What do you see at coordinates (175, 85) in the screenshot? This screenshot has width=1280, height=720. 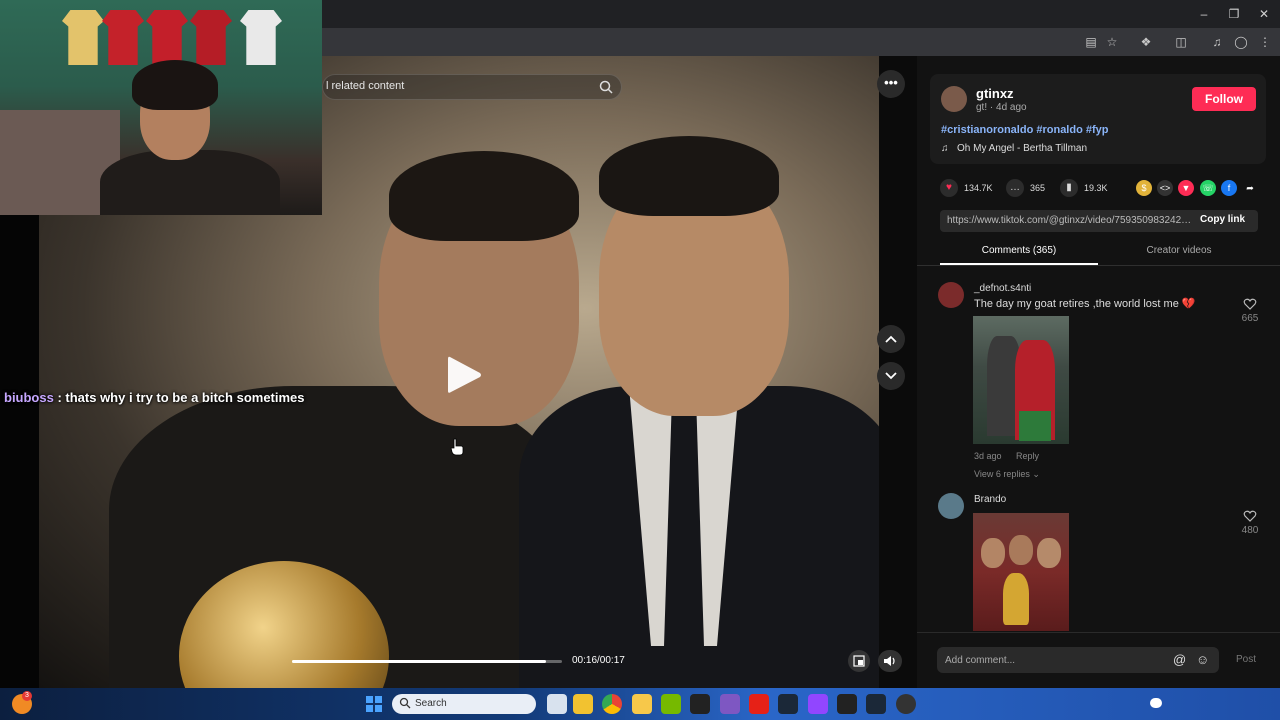 I see `streamer-hair` at bounding box center [175, 85].